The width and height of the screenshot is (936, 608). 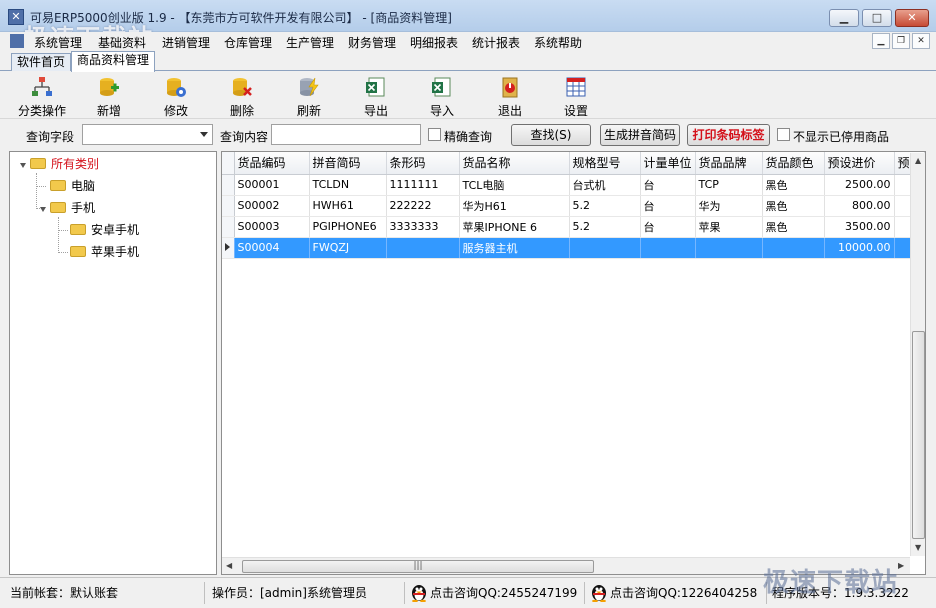 I want to click on col-header-name: 货品名称, so click(x=514, y=163).